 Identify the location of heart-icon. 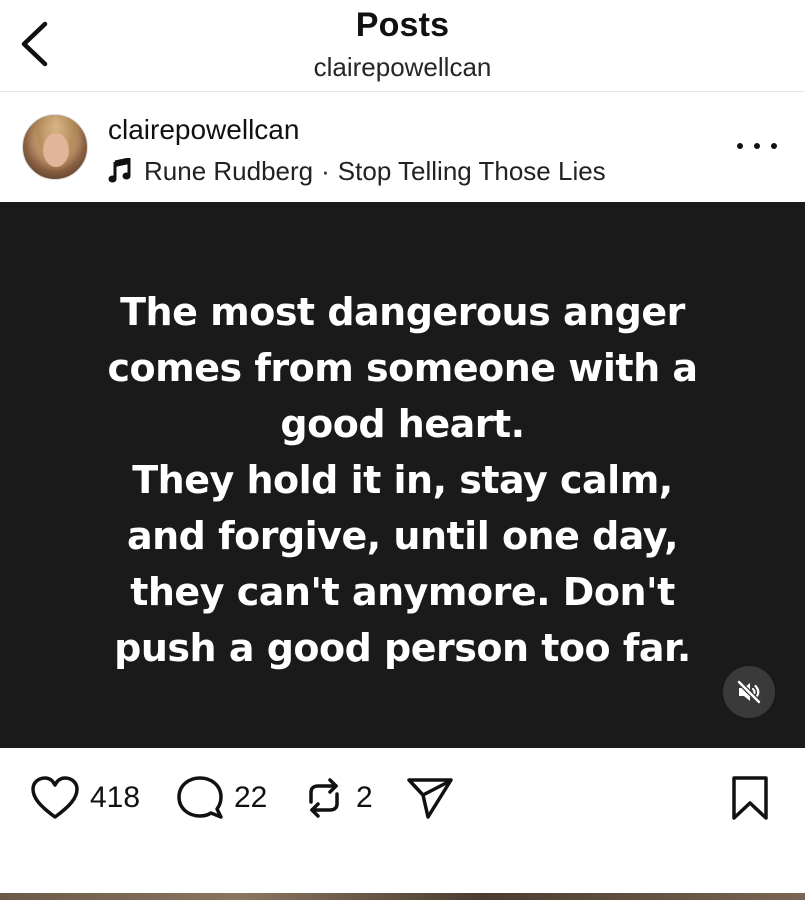
(55, 797).